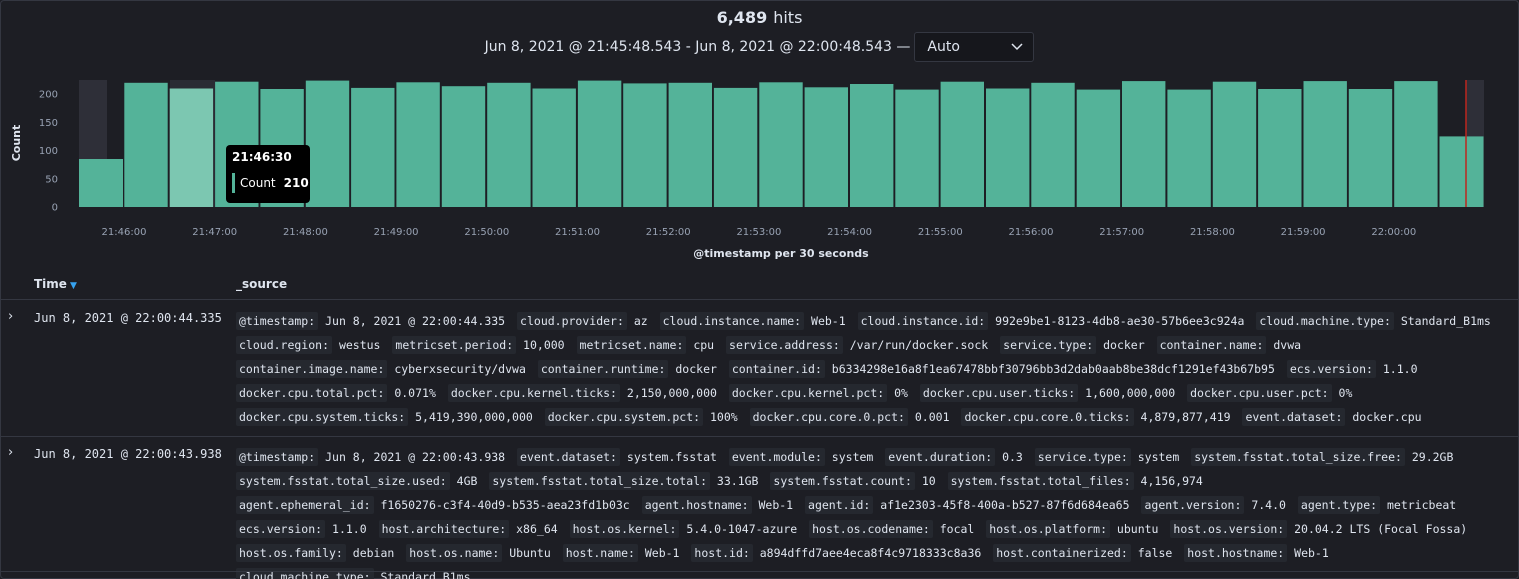 The height and width of the screenshot is (579, 1519). What do you see at coordinates (277, 321) in the screenshot?
I see `field-key: @timestamp:` at bounding box center [277, 321].